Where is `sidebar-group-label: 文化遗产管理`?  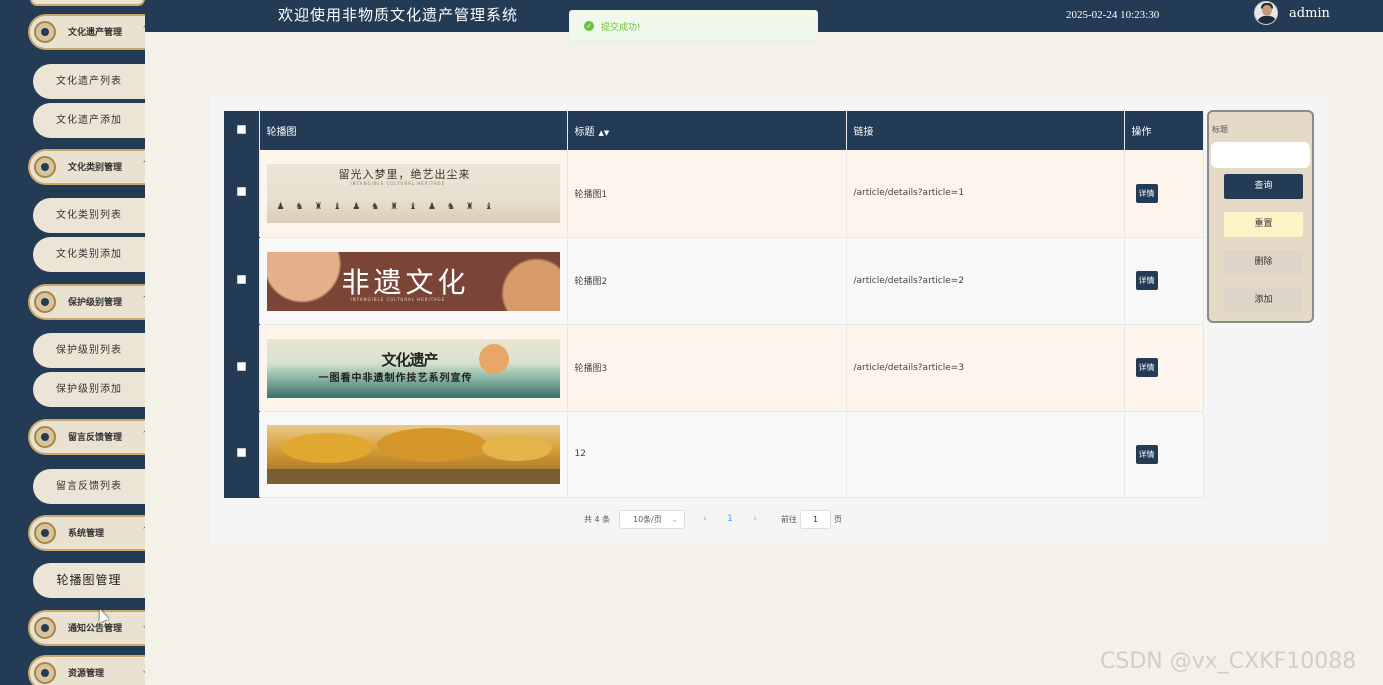 sidebar-group-label: 文化遗产管理 is located at coordinates (95, 33).